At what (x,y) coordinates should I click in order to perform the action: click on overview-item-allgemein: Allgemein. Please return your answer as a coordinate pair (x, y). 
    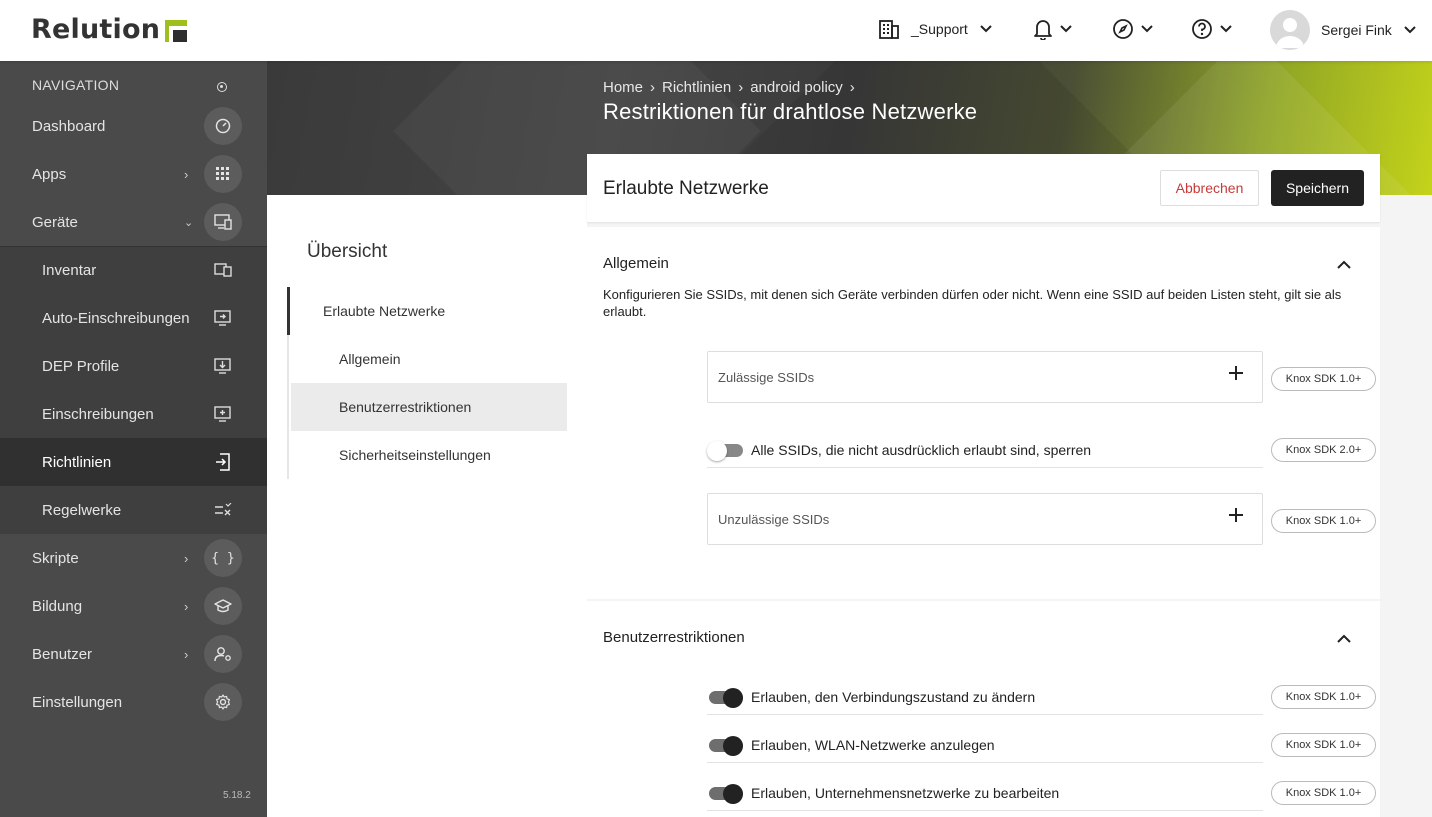
    Looking at the image, I should click on (369, 359).